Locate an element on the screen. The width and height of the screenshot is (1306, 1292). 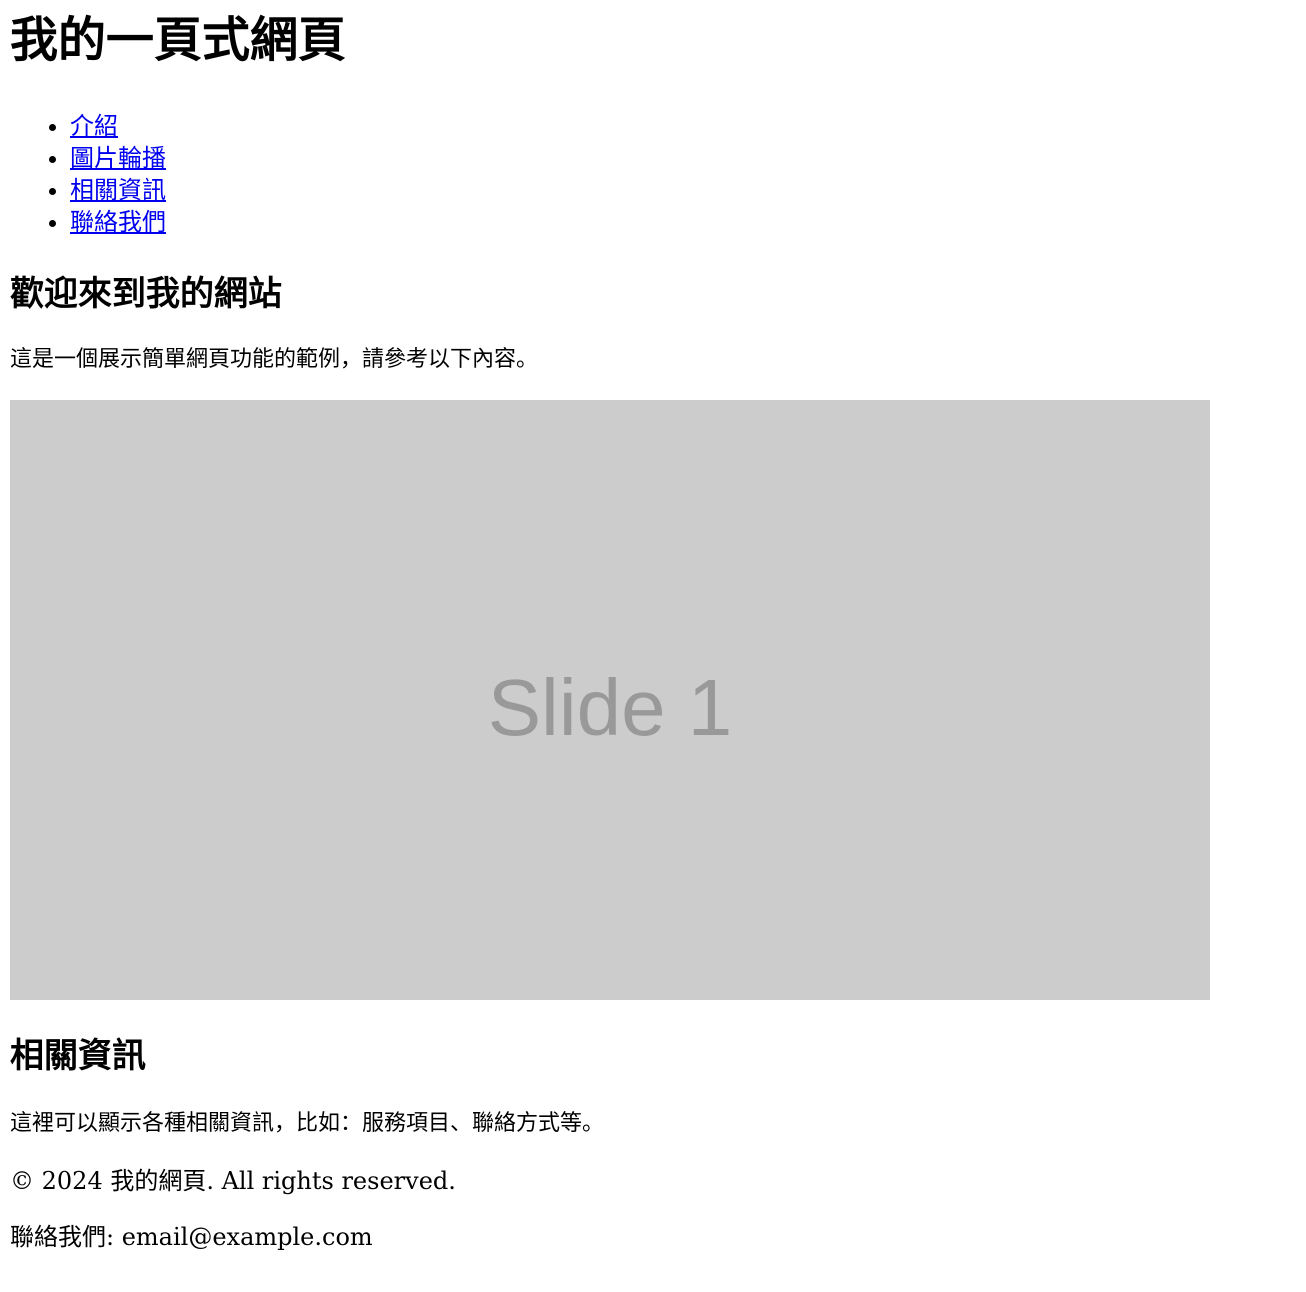
main-nav: 介紹 圖片輪播 相關資訊 聯絡我們 is located at coordinates (653, 174).